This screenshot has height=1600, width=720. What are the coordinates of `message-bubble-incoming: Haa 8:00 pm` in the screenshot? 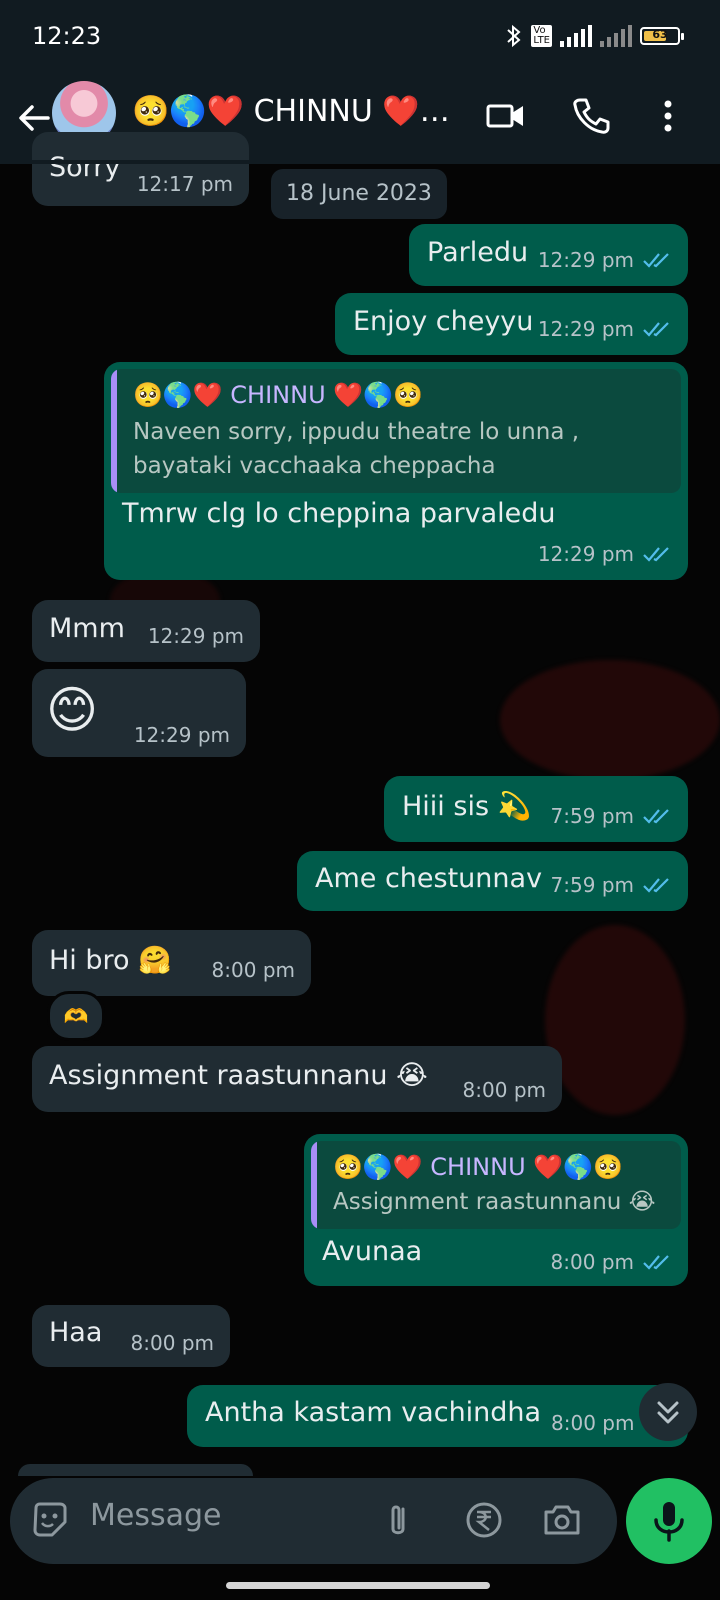 It's located at (131, 1336).